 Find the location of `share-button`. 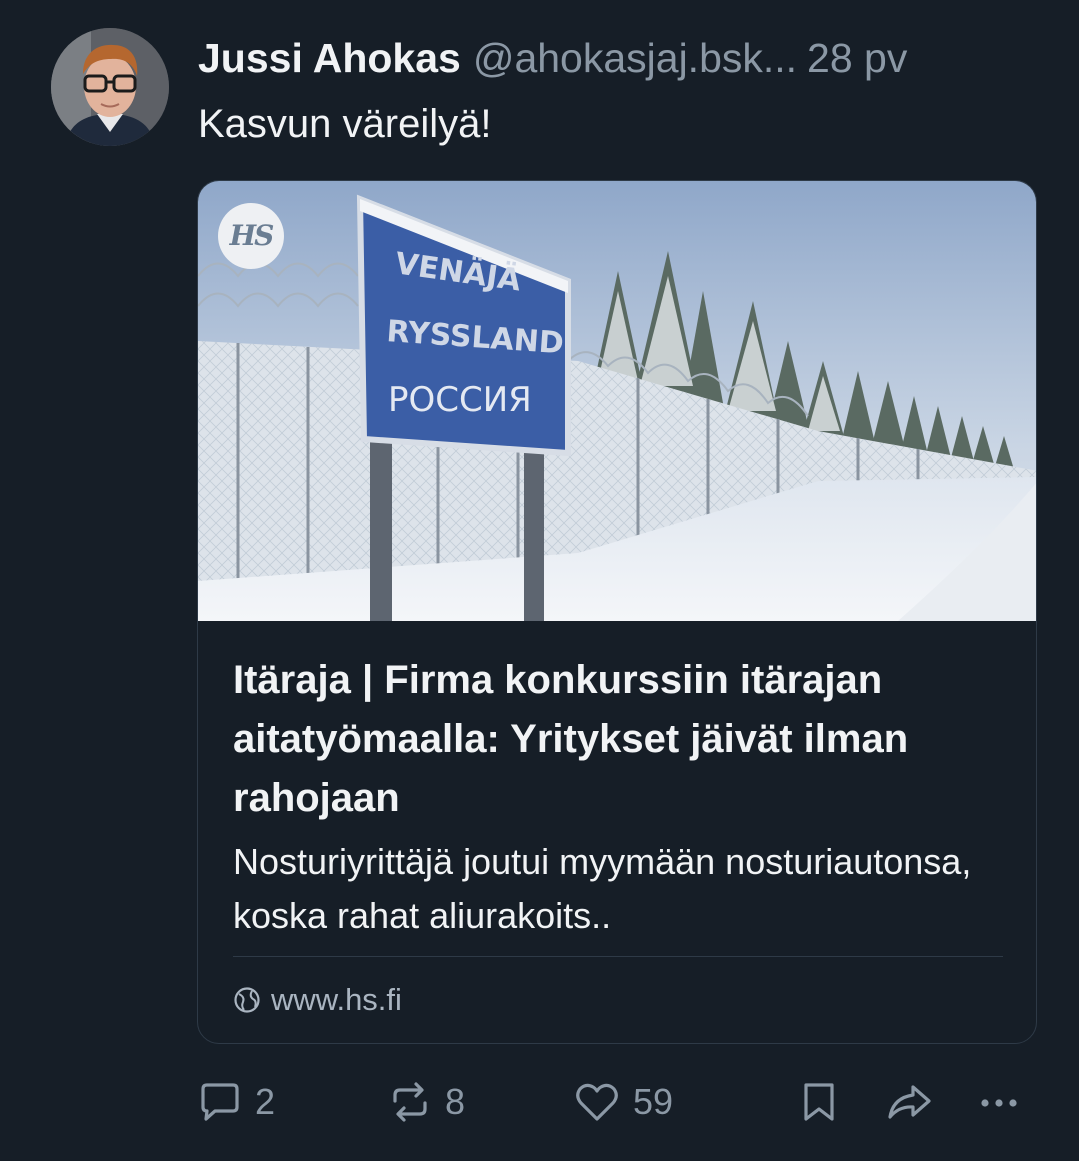

share-button is located at coordinates (910, 1102).